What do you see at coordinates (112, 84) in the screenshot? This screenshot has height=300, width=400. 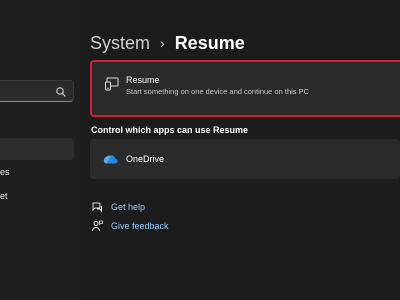 I see `resume-devices-icon` at bounding box center [112, 84].